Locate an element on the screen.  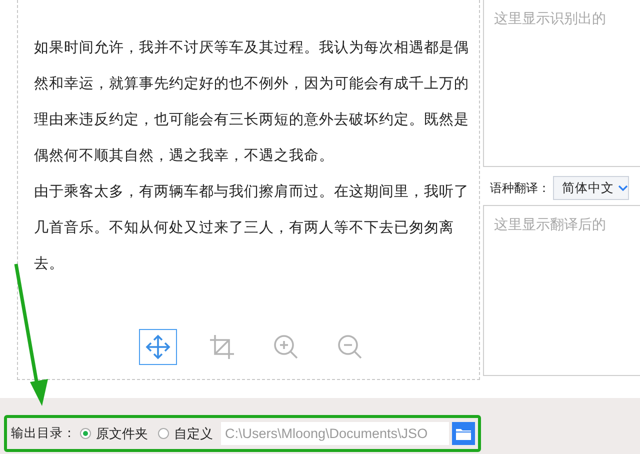
folder-icon is located at coordinates (463, 434).